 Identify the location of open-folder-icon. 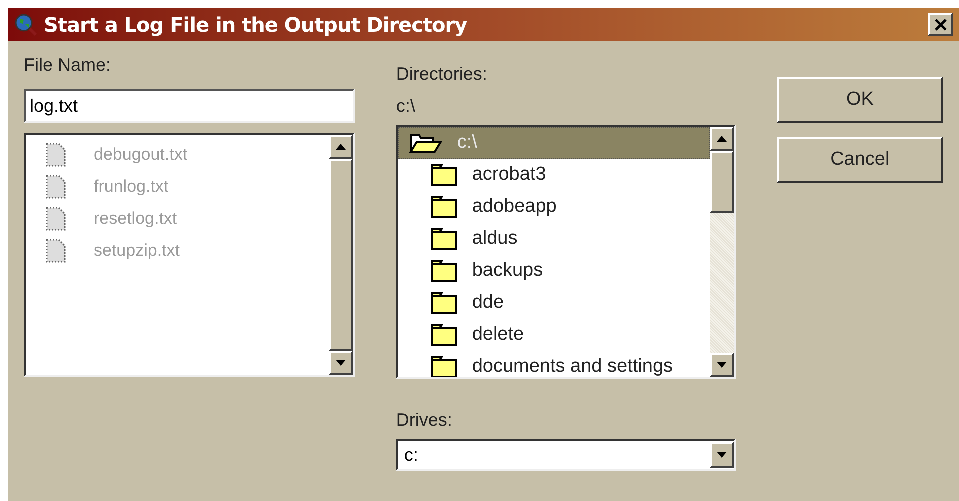
(426, 143).